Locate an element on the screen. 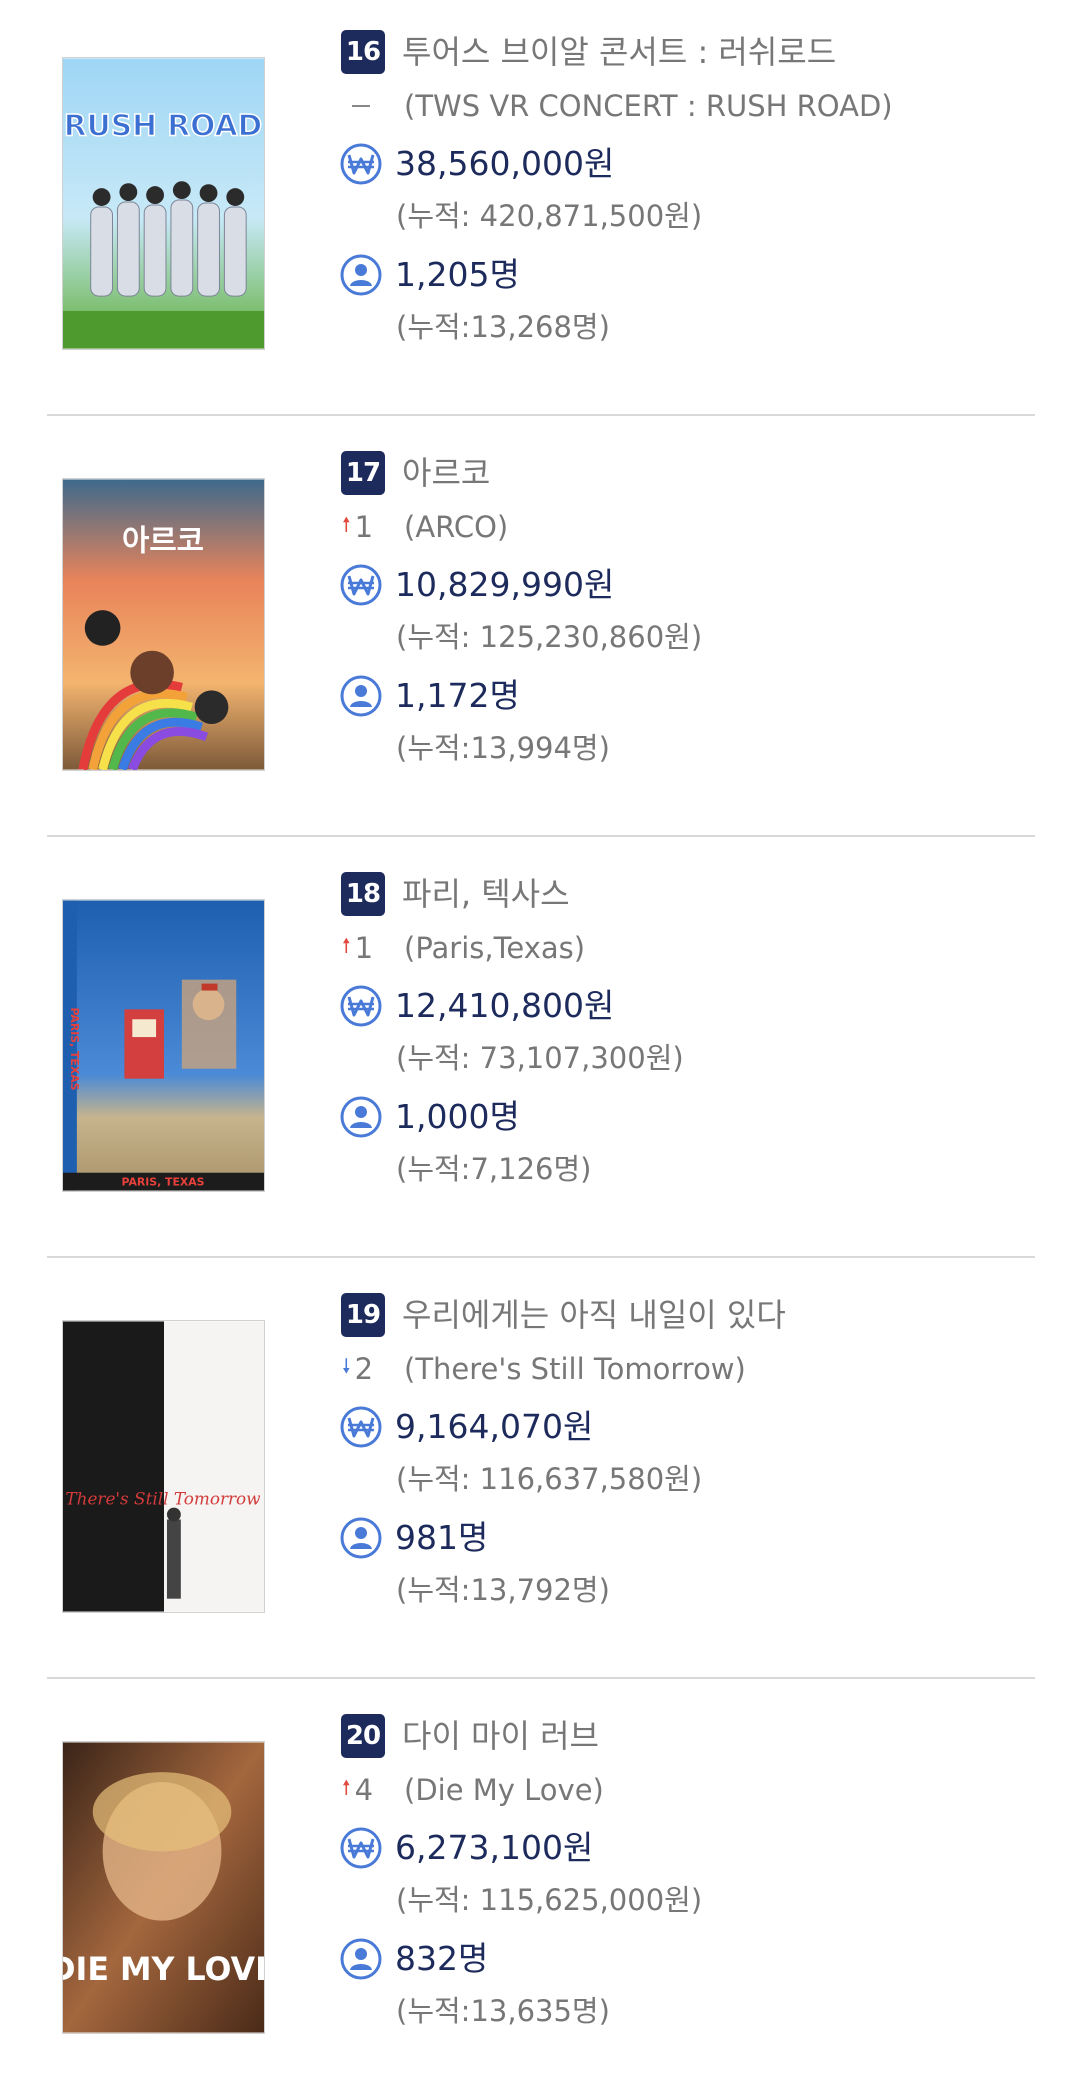 The width and height of the screenshot is (1080, 2085). movie-title: 파리, 텍사스 is located at coordinates (486, 894).